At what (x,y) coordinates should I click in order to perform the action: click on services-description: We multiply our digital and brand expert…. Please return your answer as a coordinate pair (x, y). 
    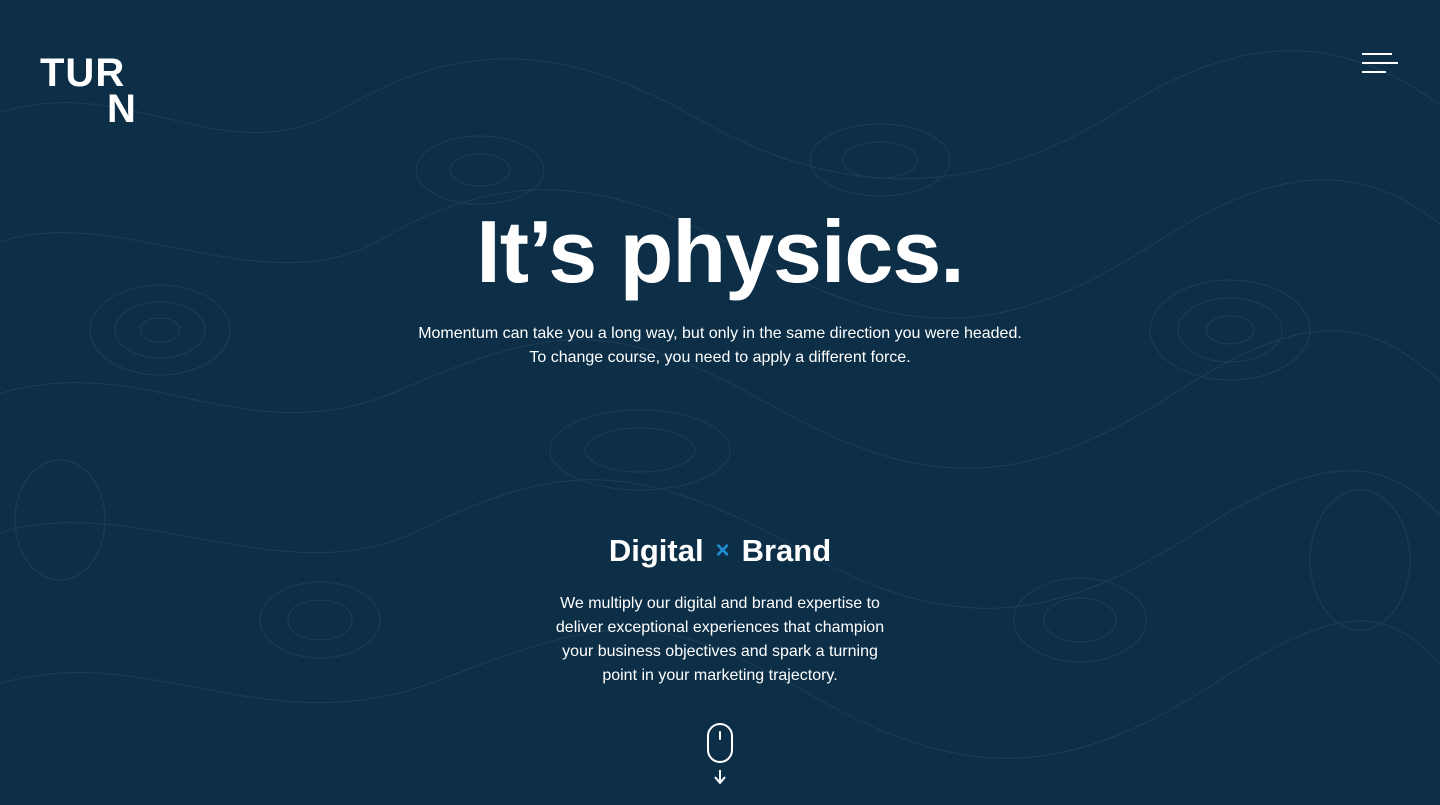
    Looking at the image, I should click on (720, 639).